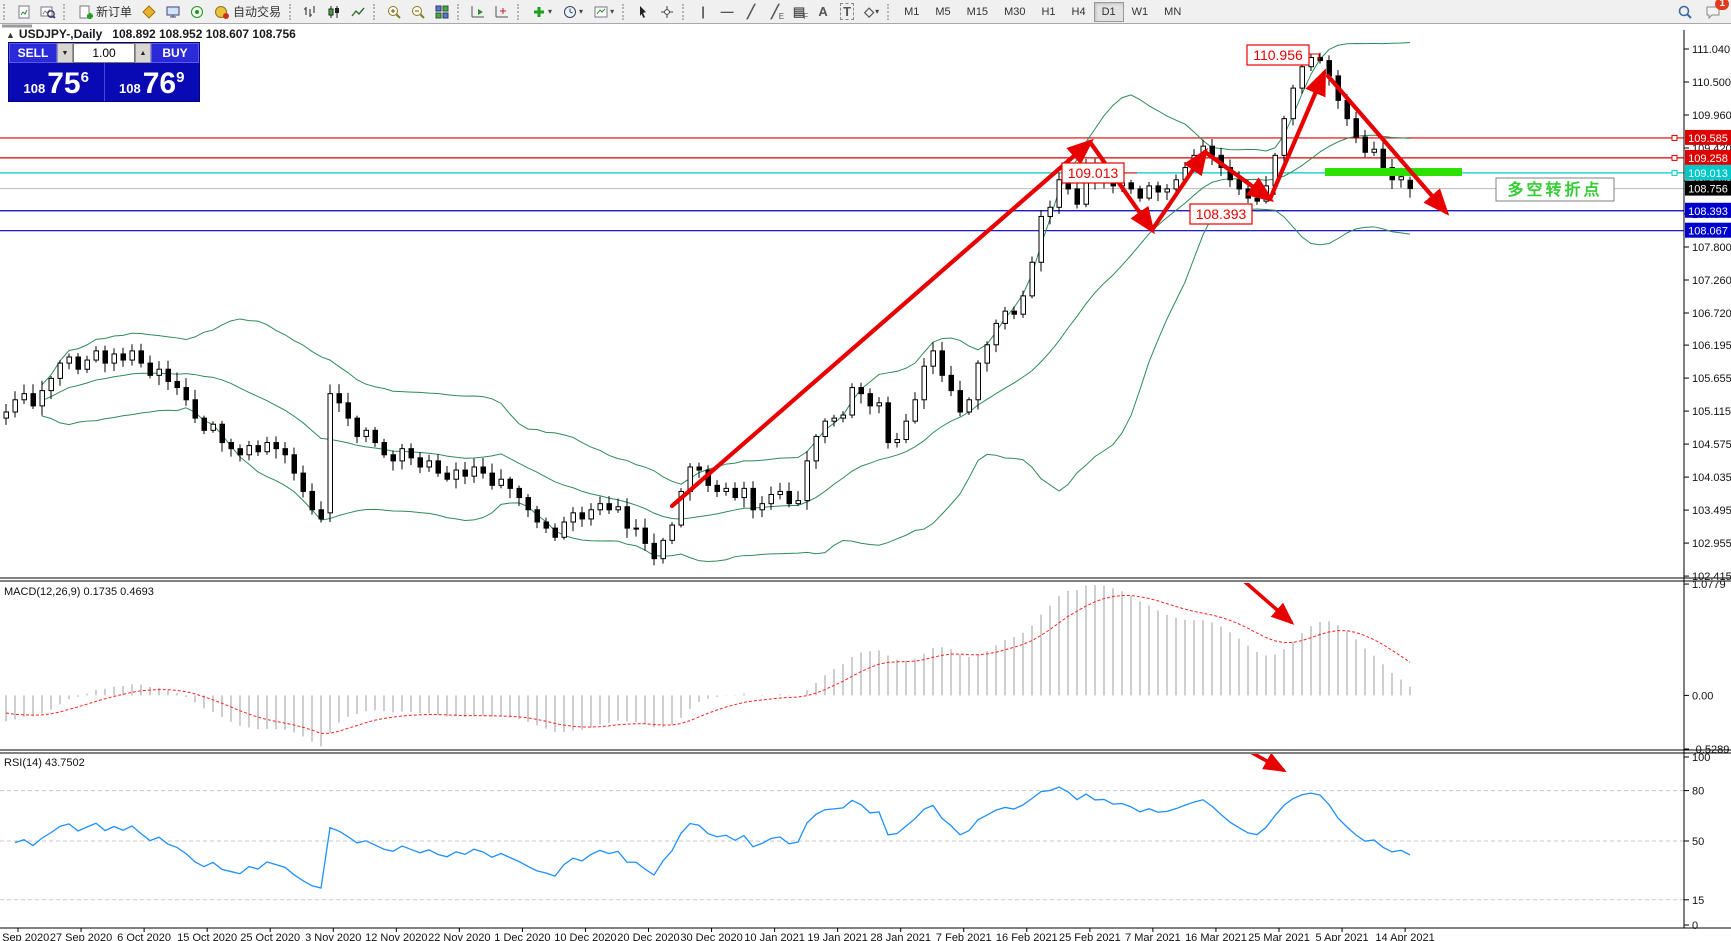  Describe the element at coordinates (1711, 445) in the screenshot. I see `svg-text: 104.575` at that location.